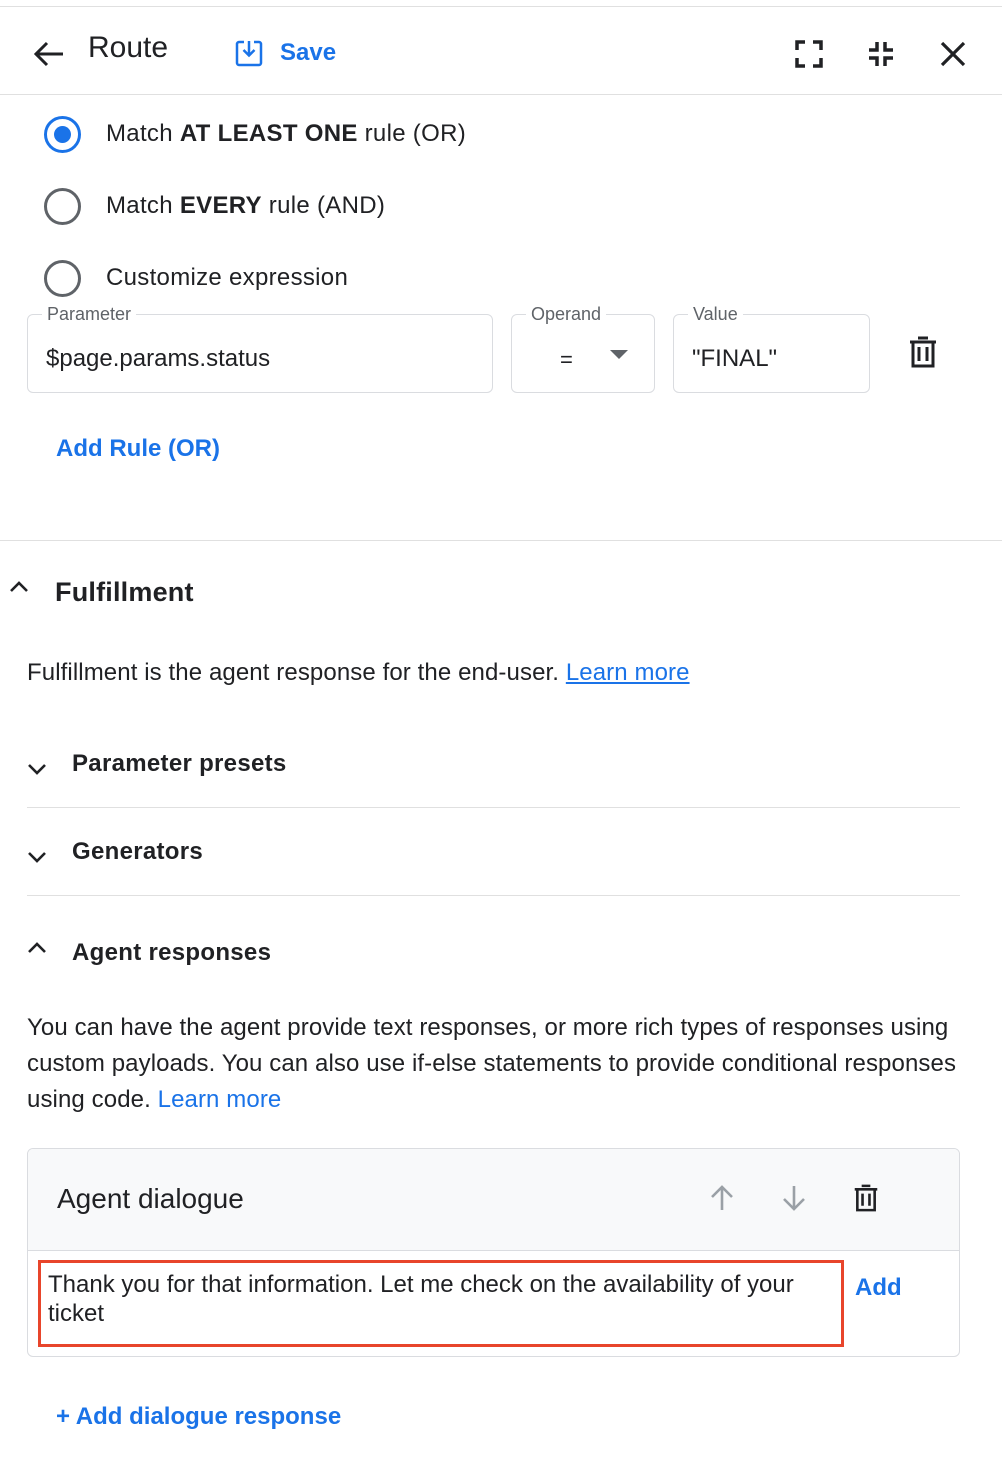 Image resolution: width=1002 pixels, height=1480 pixels. I want to click on fullscreen-exit-icon, so click(881, 54).